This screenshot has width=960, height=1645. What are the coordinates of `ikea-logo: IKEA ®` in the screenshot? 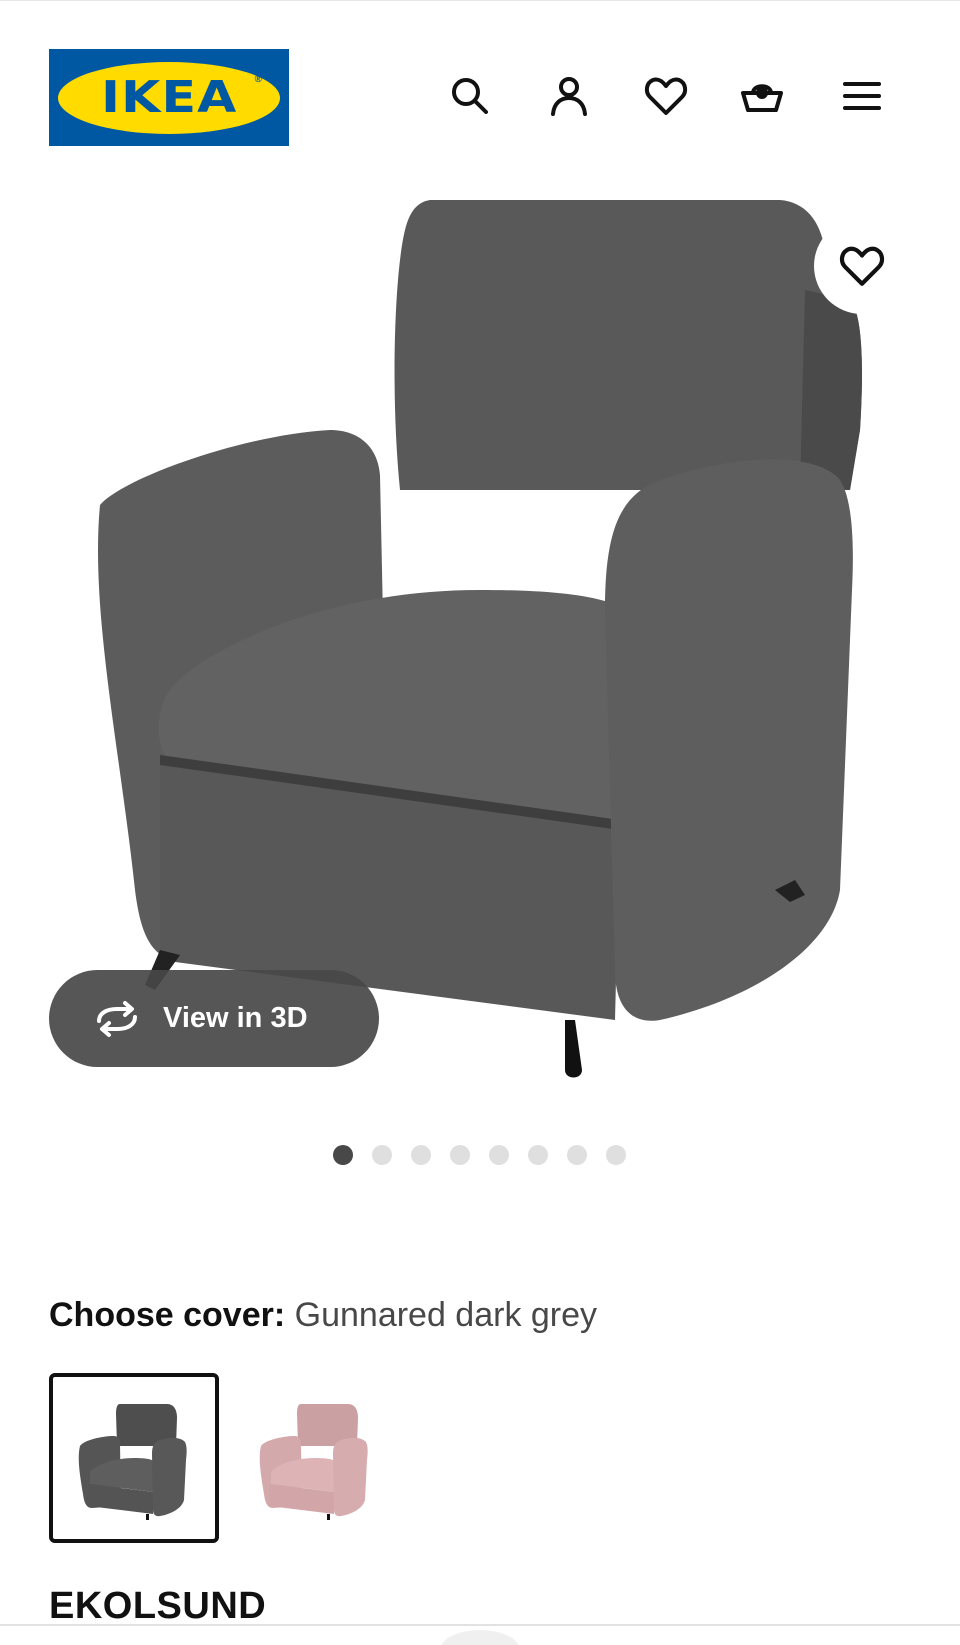 It's located at (169, 97).